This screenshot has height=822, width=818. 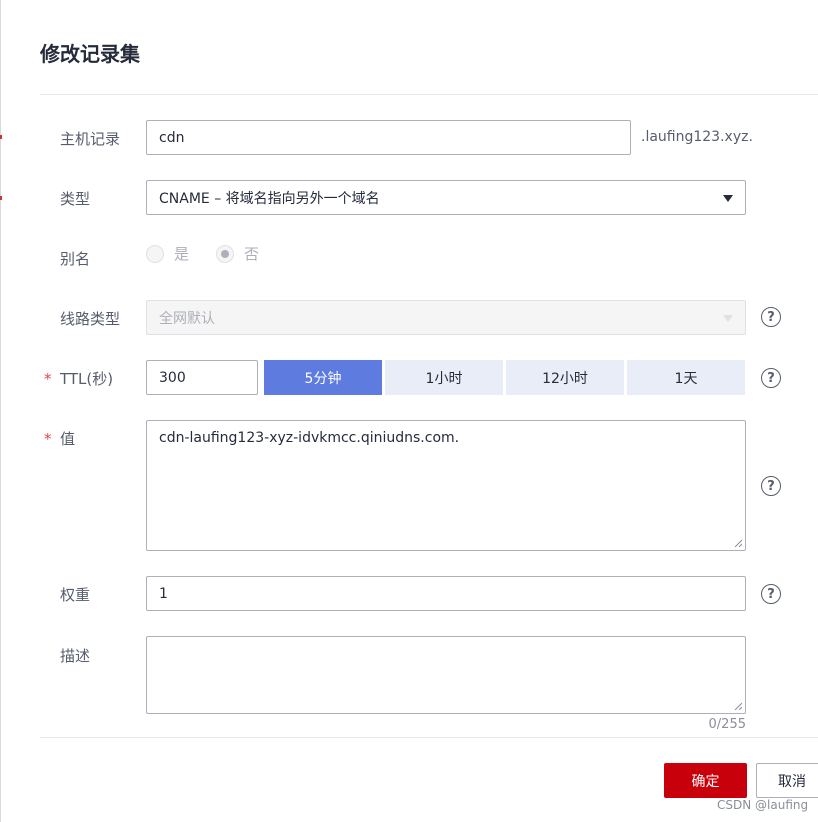 I want to click on ttl-preset-1hour: 1小时, so click(x=444, y=377).